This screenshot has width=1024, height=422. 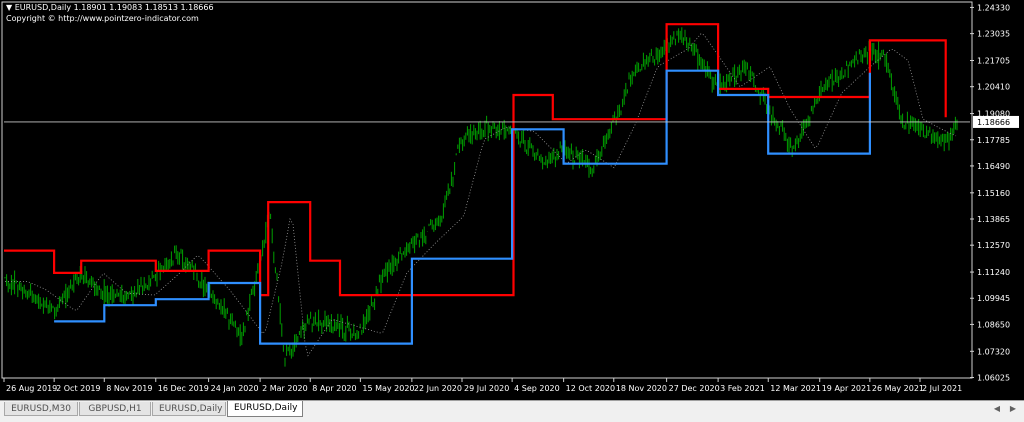 What do you see at coordinates (993, 140) in the screenshot?
I see `y-tick-label: 1.17785` at bounding box center [993, 140].